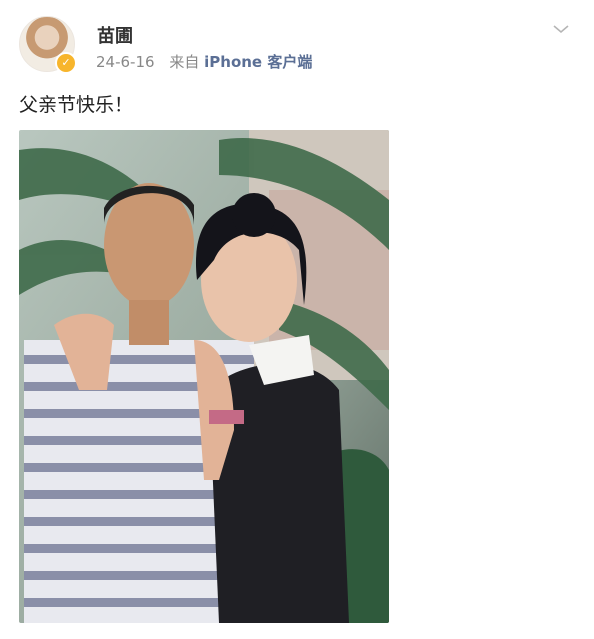 The width and height of the screenshot is (594, 639). What do you see at coordinates (66, 63) in the screenshot?
I see `verified-badge-icon: ✓` at bounding box center [66, 63].